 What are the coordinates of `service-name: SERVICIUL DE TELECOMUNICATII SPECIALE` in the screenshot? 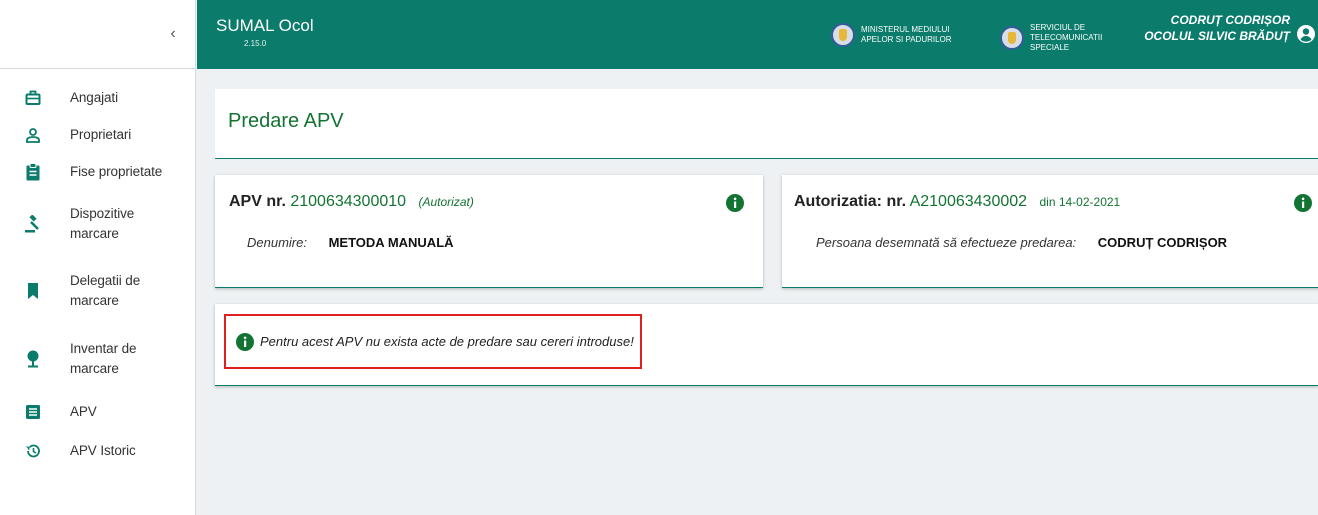 It's located at (1066, 37).